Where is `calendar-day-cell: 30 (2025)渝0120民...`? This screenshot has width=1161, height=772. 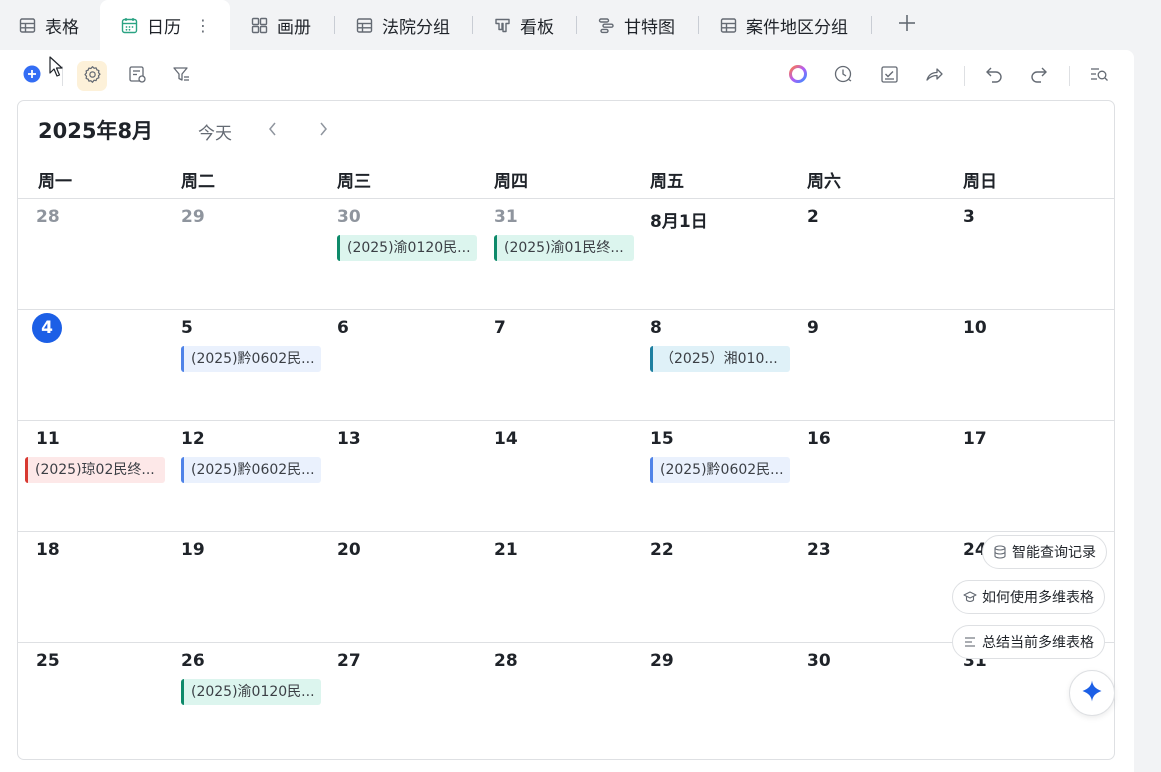
calendar-day-cell: 30 (2025)渝0120民... is located at coordinates (397, 254).